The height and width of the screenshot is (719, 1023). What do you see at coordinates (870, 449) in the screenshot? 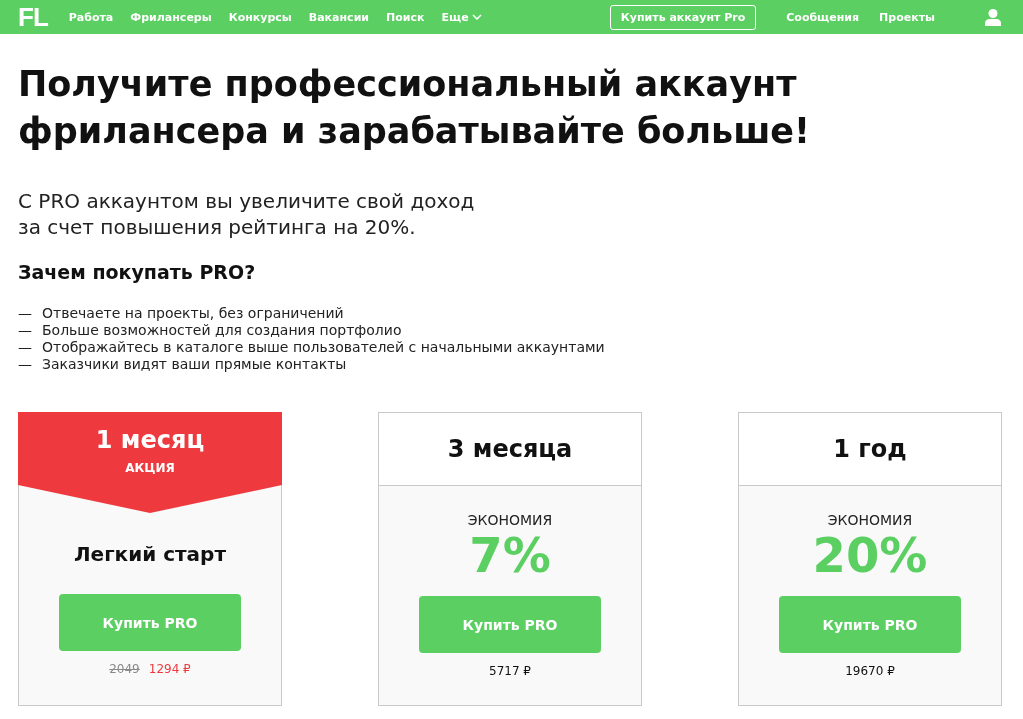
I see `plan-title: 1 год` at bounding box center [870, 449].